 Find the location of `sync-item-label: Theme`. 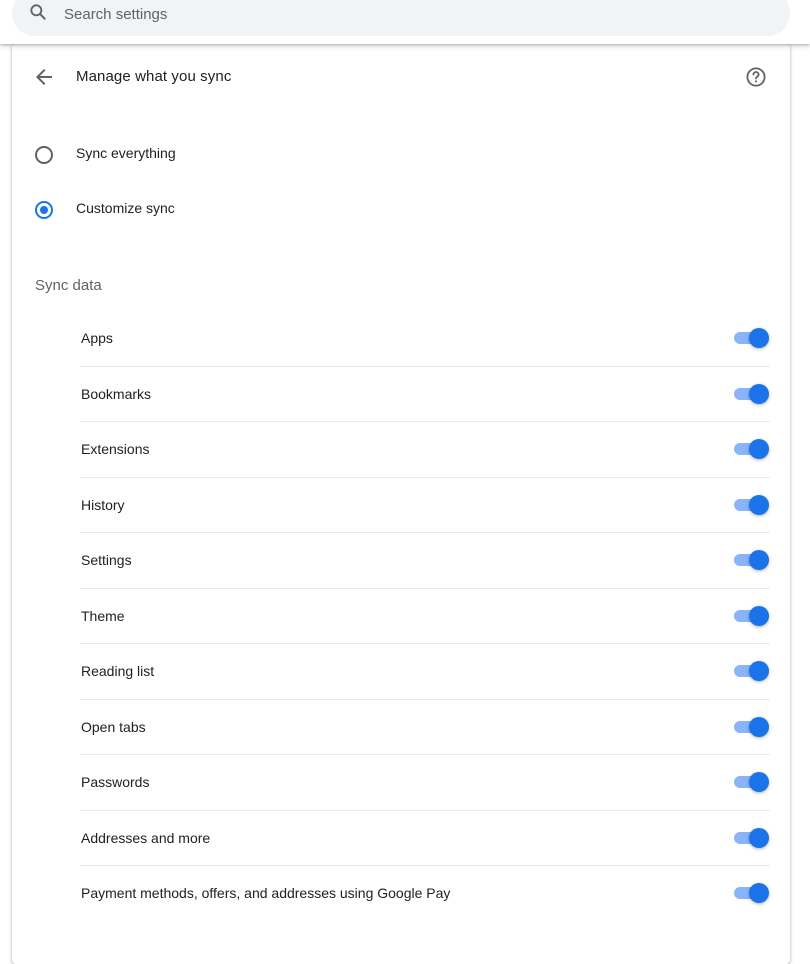

sync-item-label: Theme is located at coordinates (103, 615).